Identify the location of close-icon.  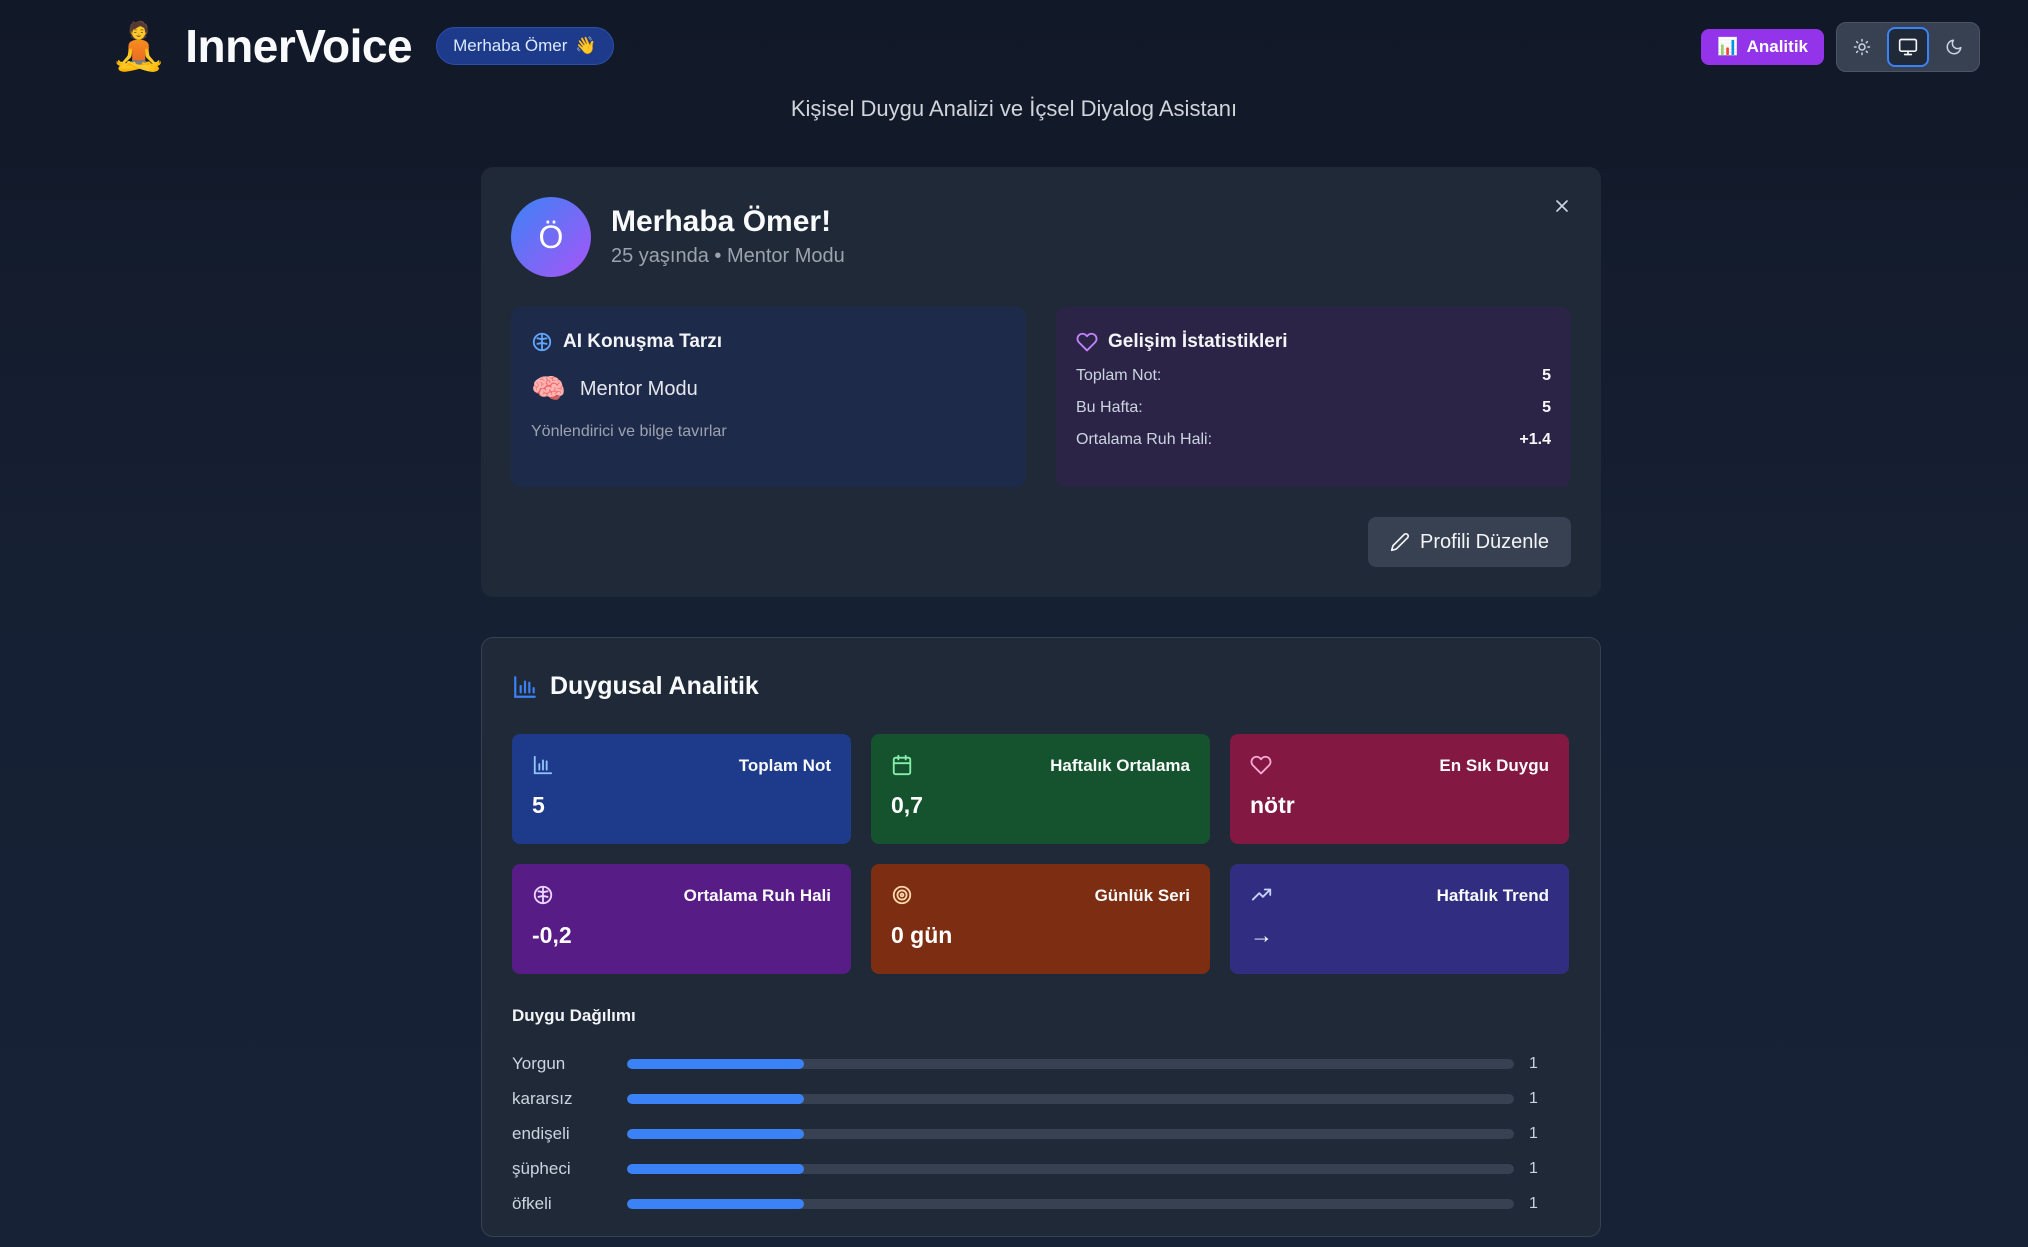
(1562, 206).